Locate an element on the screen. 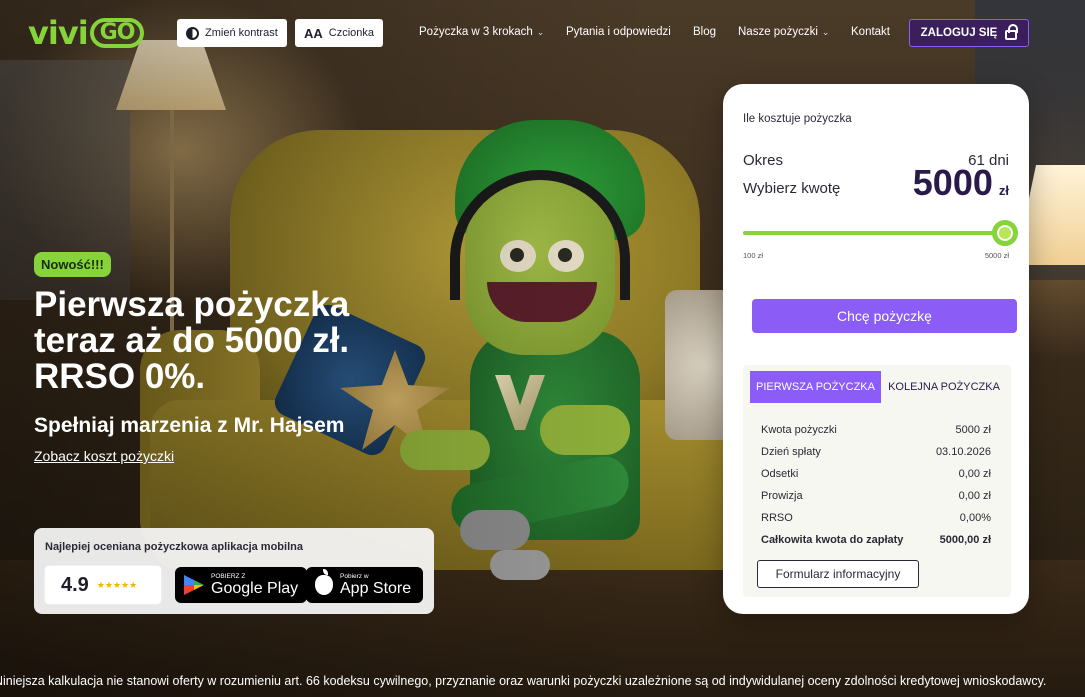 The image size is (1085, 697). font-size-icon: AA is located at coordinates (313, 33).